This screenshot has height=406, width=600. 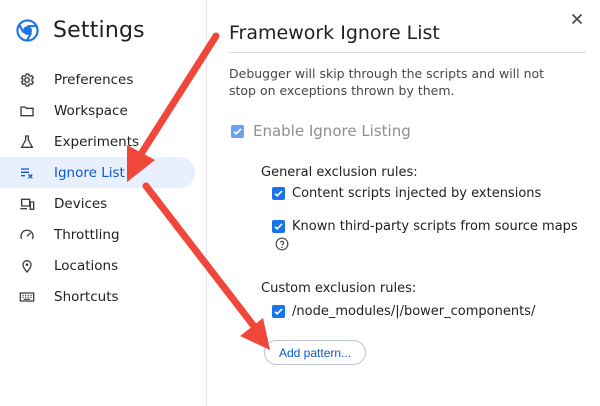 I want to click on sidebar-item-preferences: Preferences, so click(x=97, y=79).